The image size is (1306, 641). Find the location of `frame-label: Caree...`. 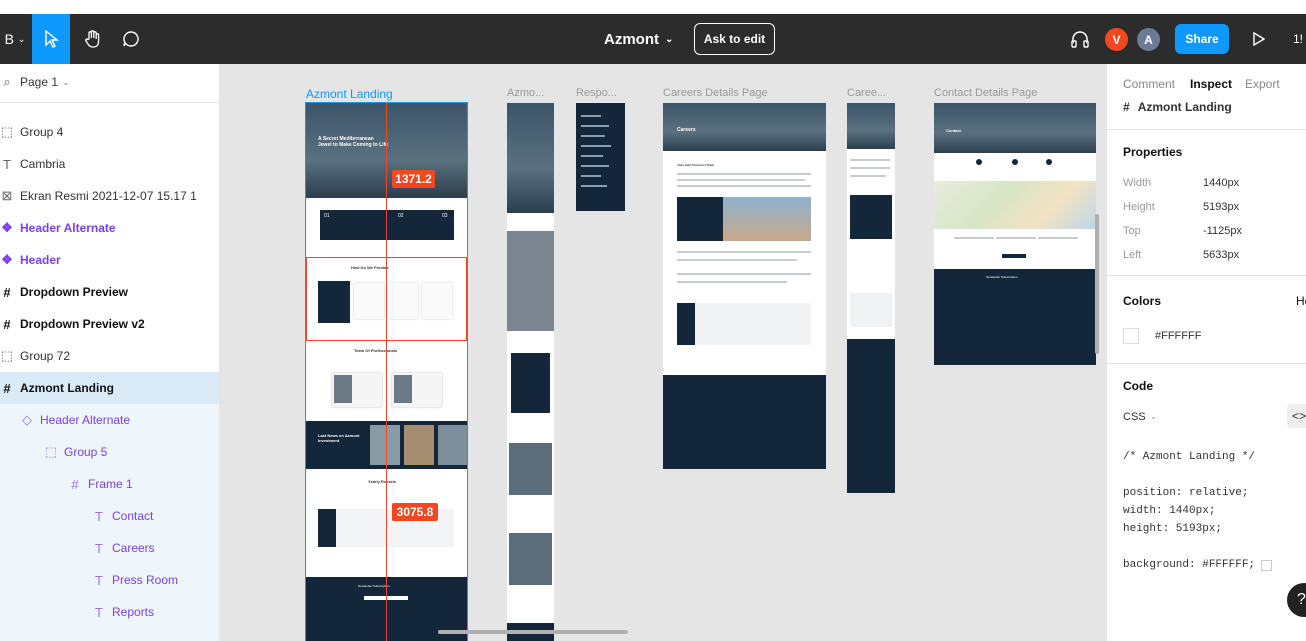

frame-label: Caree... is located at coordinates (866, 93).